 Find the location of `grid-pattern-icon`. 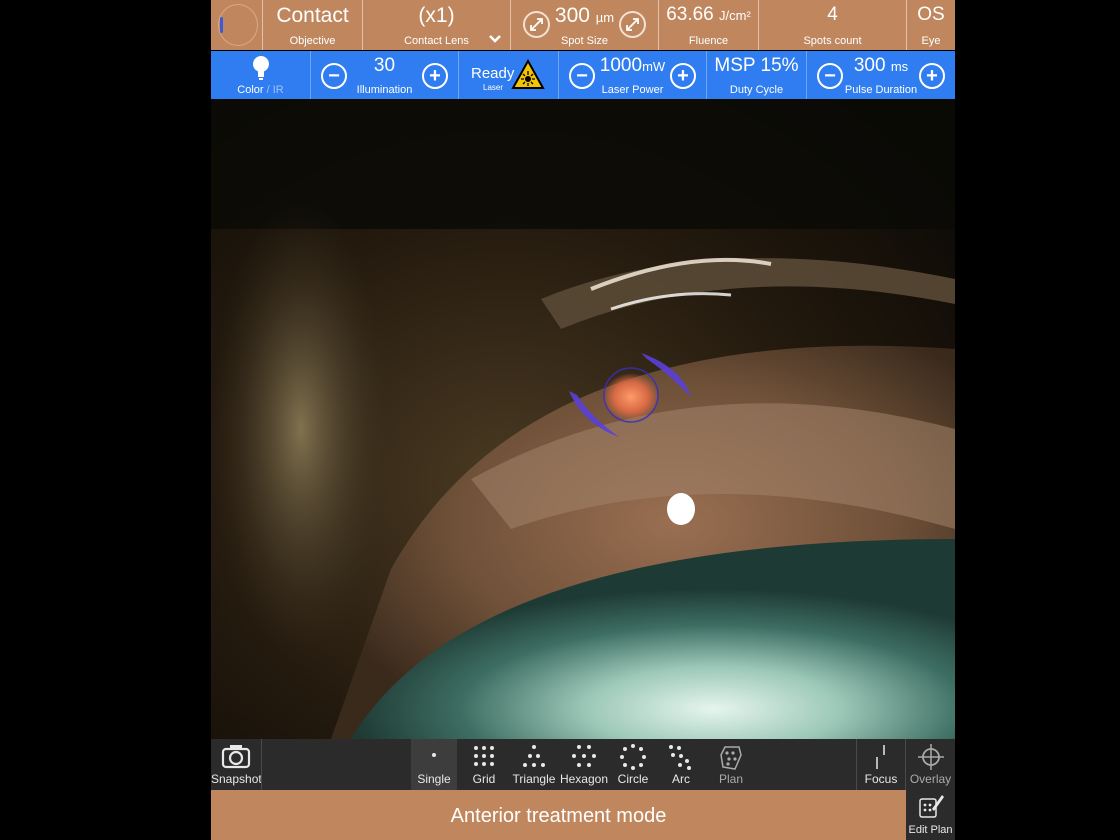

grid-pattern-icon is located at coordinates (484, 756).